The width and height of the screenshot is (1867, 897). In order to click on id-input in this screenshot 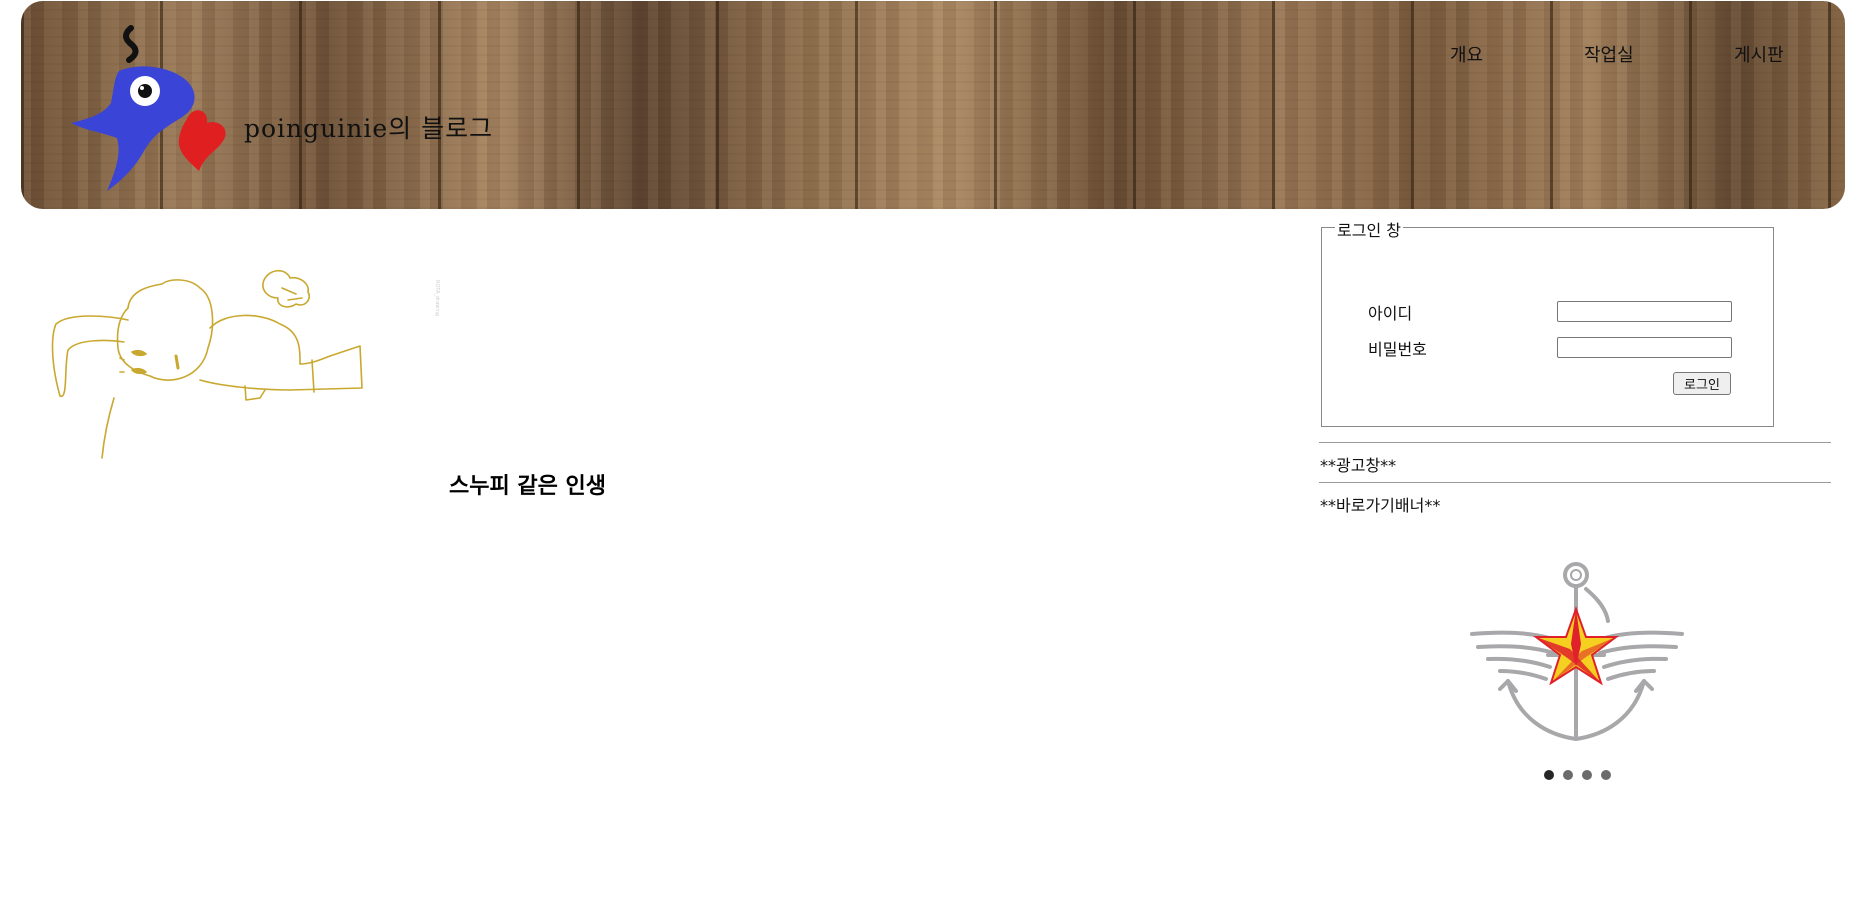, I will do `click(1644, 311)`.